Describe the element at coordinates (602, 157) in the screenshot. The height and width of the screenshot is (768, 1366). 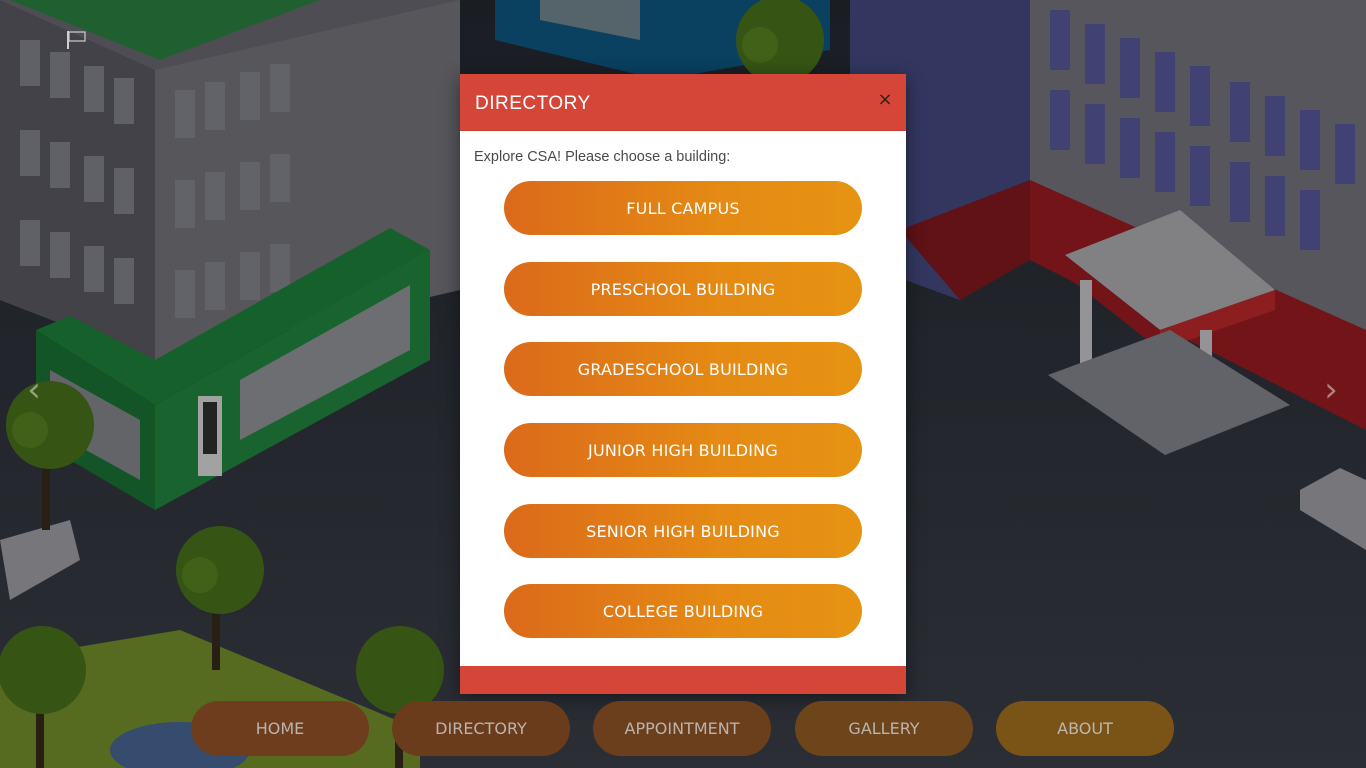
I see `modal-intro-text: Explore CSA! Please choose a building:` at that location.